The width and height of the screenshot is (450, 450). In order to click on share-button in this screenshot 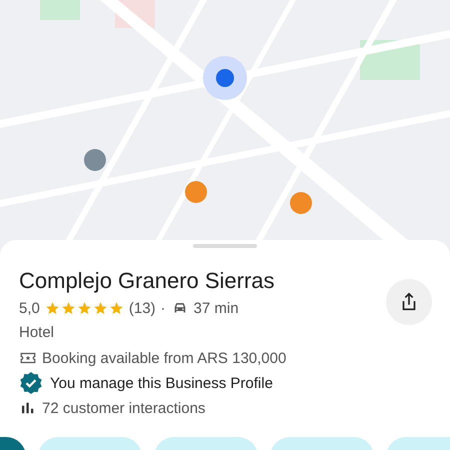, I will do `click(409, 302)`.